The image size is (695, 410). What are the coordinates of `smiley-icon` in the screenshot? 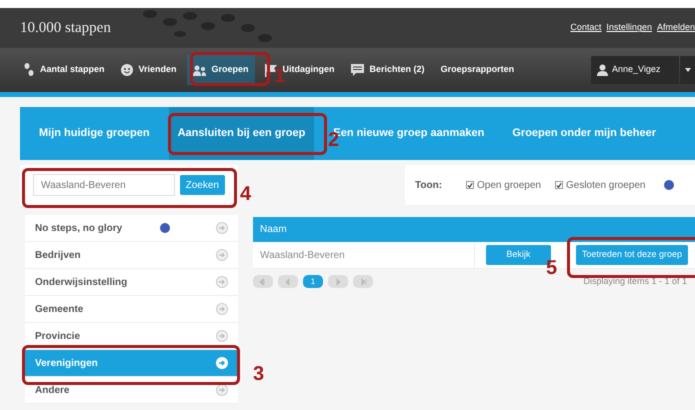 It's located at (126, 70).